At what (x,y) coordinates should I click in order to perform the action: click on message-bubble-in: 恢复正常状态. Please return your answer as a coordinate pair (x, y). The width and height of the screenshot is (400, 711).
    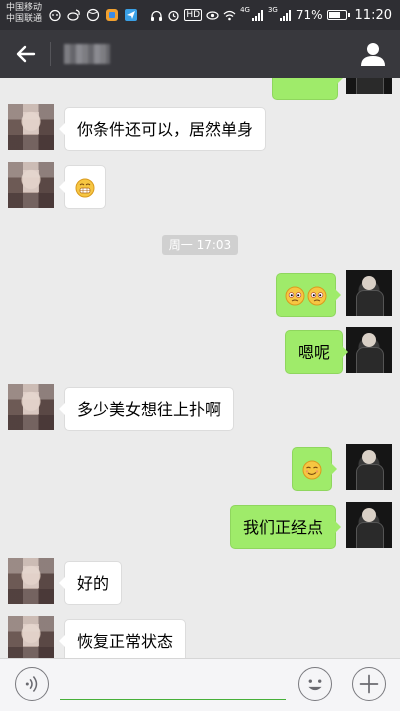
    Looking at the image, I should click on (122, 638).